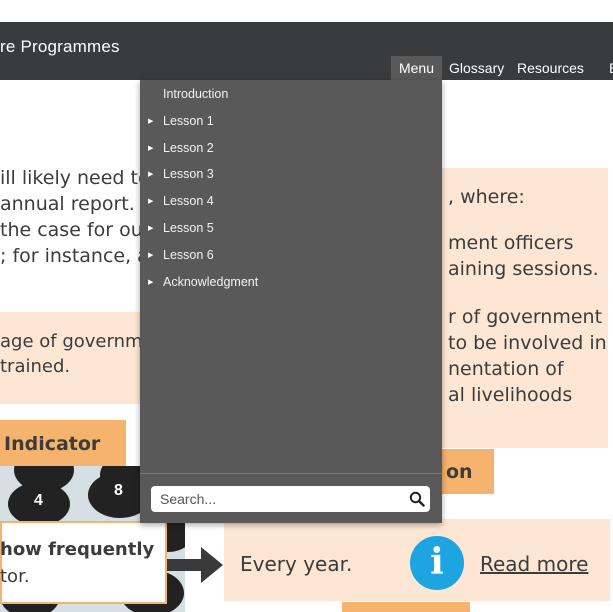 The width and height of the screenshot is (613, 612). I want to click on menu-item: Lesson 6, so click(188, 255).